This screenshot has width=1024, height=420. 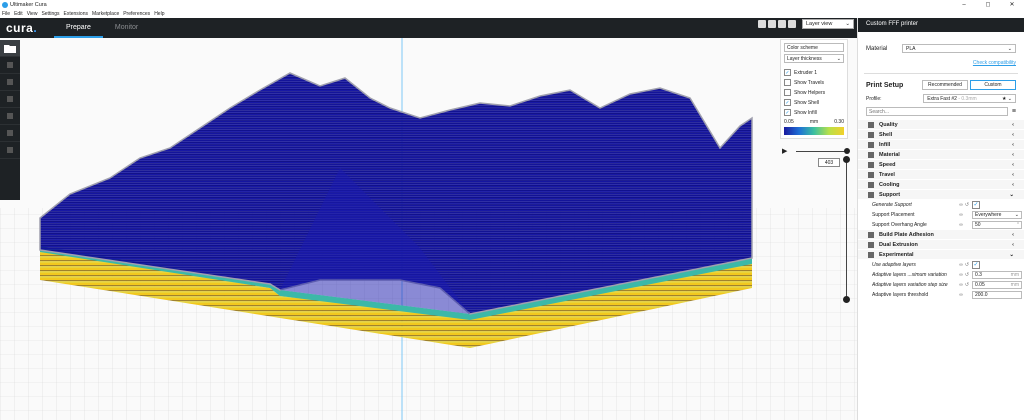 What do you see at coordinates (782, 24) in the screenshot?
I see `view-top-icon` at bounding box center [782, 24].